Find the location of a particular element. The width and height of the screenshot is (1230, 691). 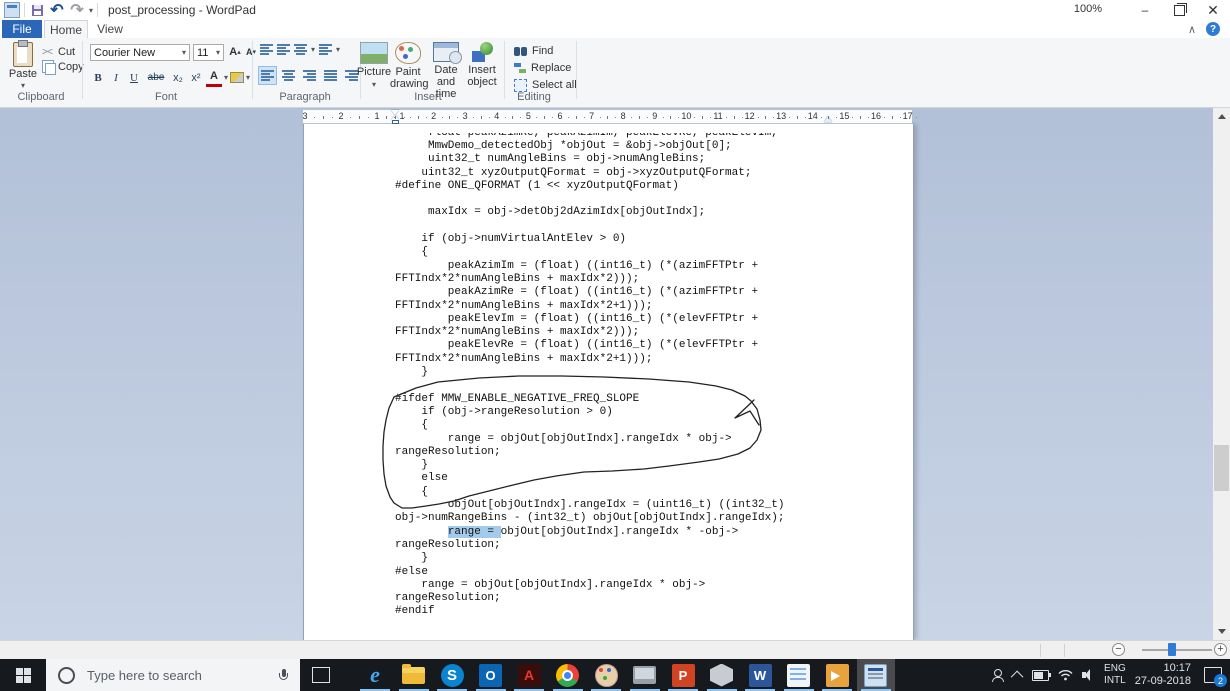

3d-builder-icon is located at coordinates (721, 675).